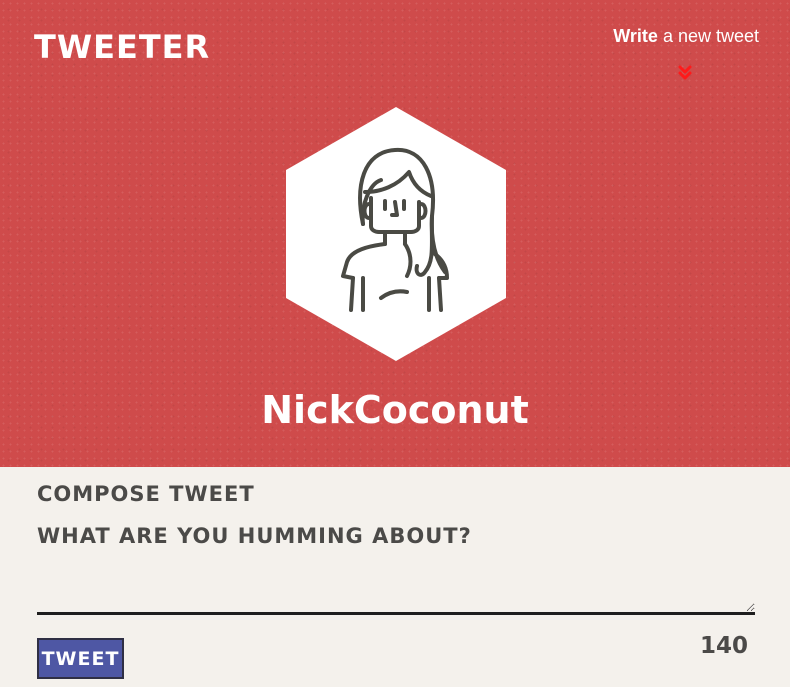  Describe the element at coordinates (708, 36) in the screenshot. I see `write-link-rest: a new tweet` at that location.